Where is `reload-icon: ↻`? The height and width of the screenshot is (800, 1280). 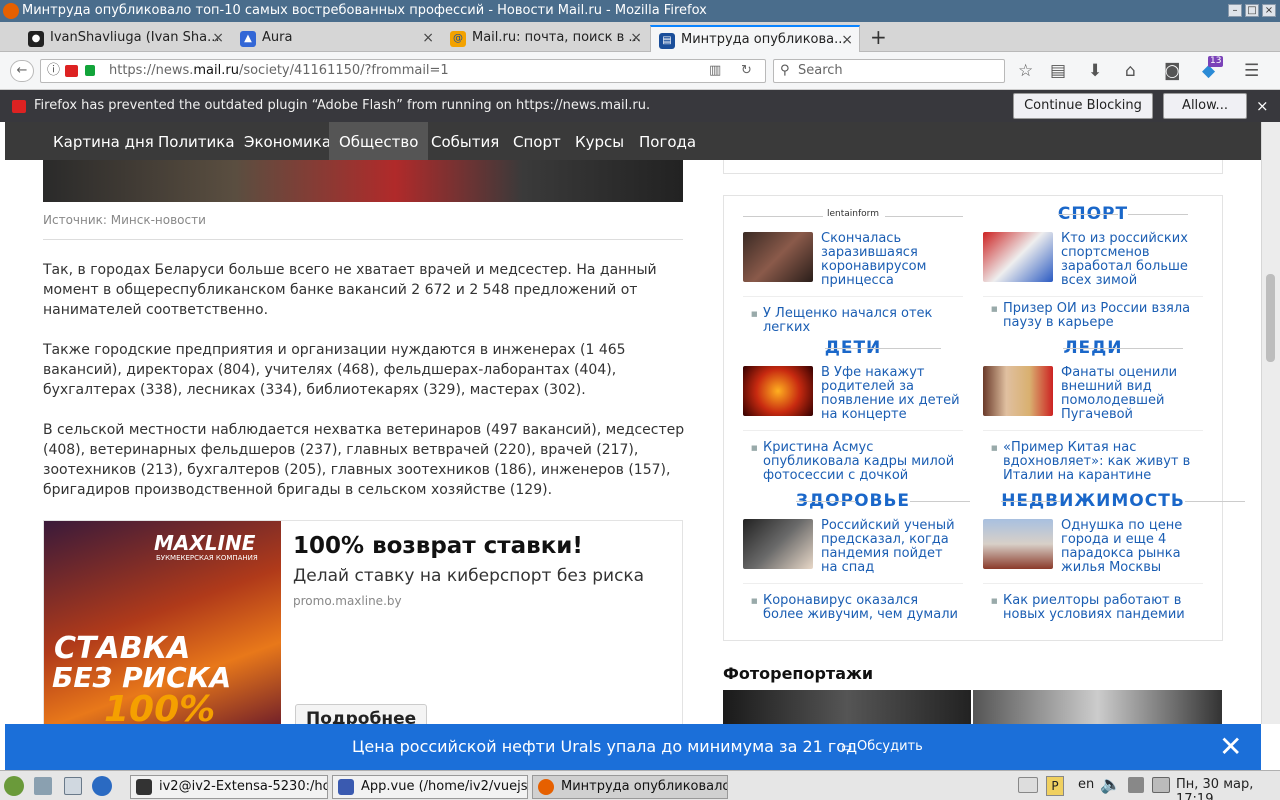 reload-icon: ↻ is located at coordinates (746, 71).